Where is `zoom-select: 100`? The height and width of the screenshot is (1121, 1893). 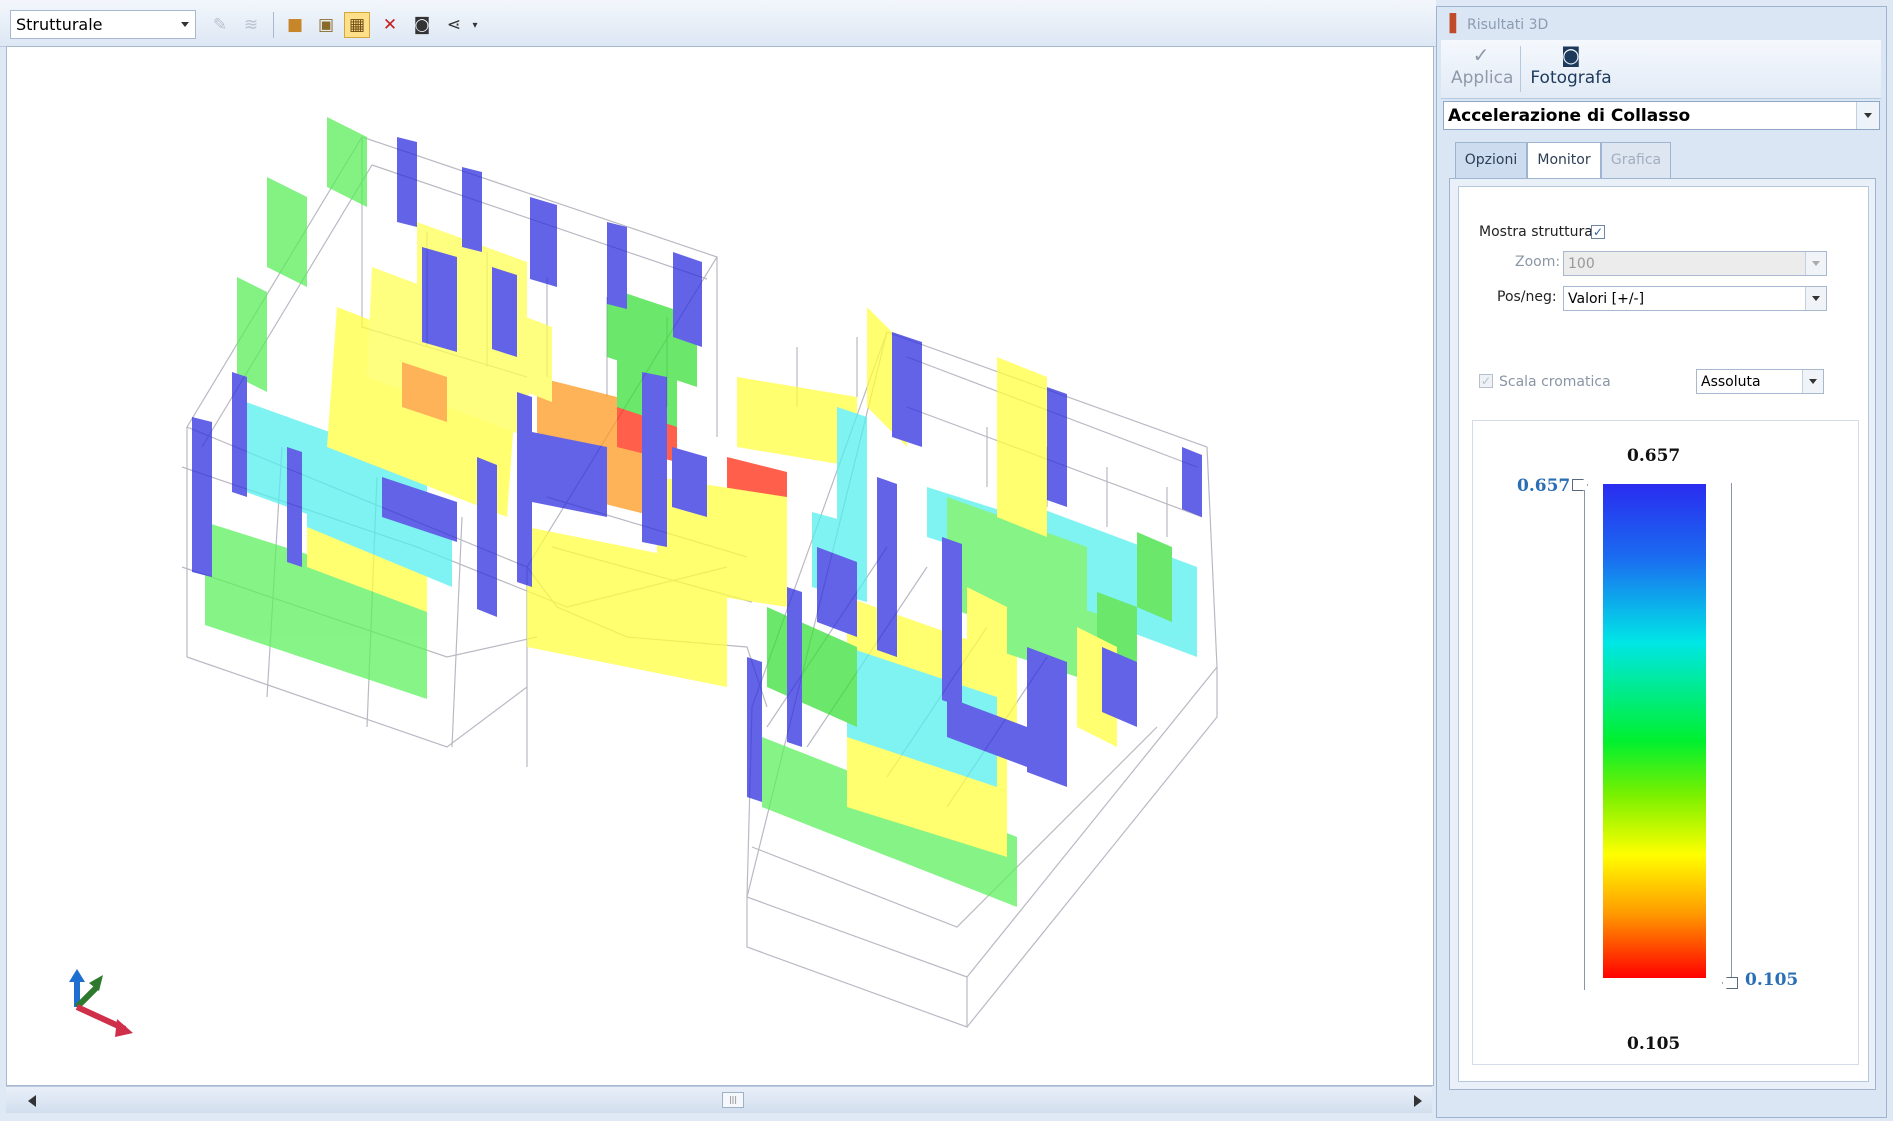
zoom-select: 100 is located at coordinates (1695, 263).